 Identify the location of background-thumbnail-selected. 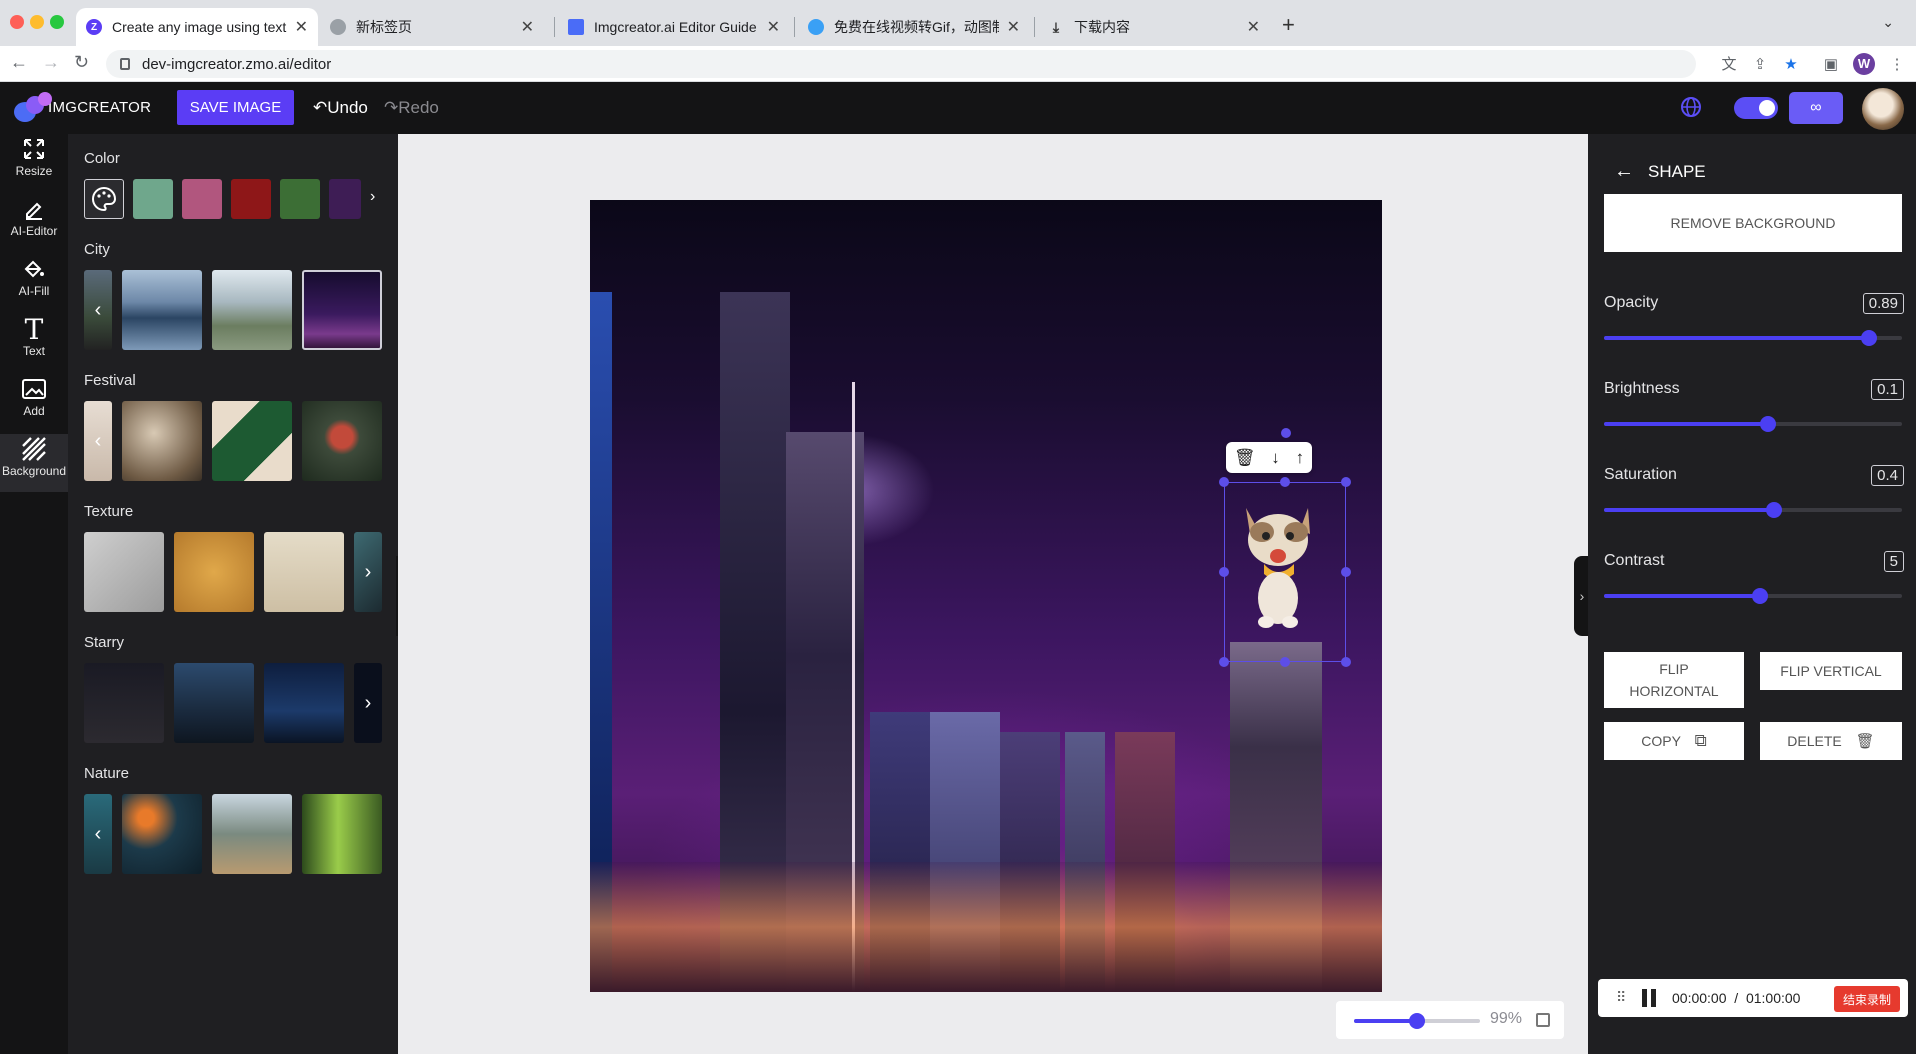
(342, 310).